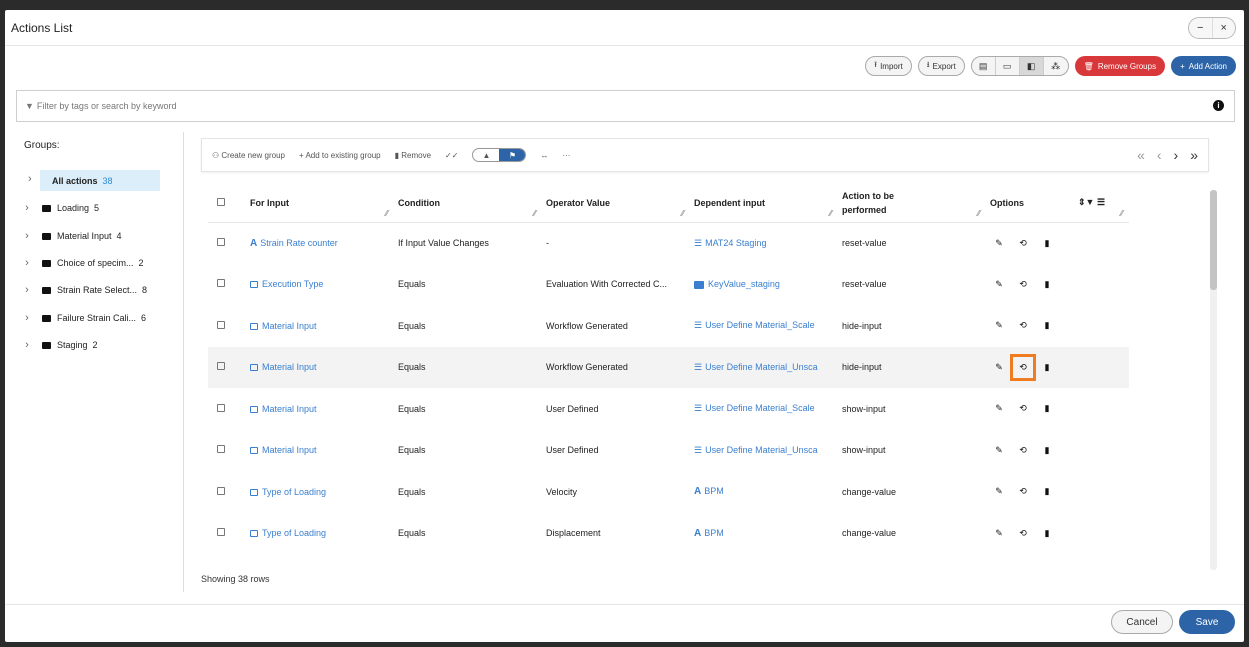 Image resolution: width=1249 pixels, height=647 pixels. What do you see at coordinates (1194, 155) in the screenshot?
I see `last-page-icon: »` at bounding box center [1194, 155].